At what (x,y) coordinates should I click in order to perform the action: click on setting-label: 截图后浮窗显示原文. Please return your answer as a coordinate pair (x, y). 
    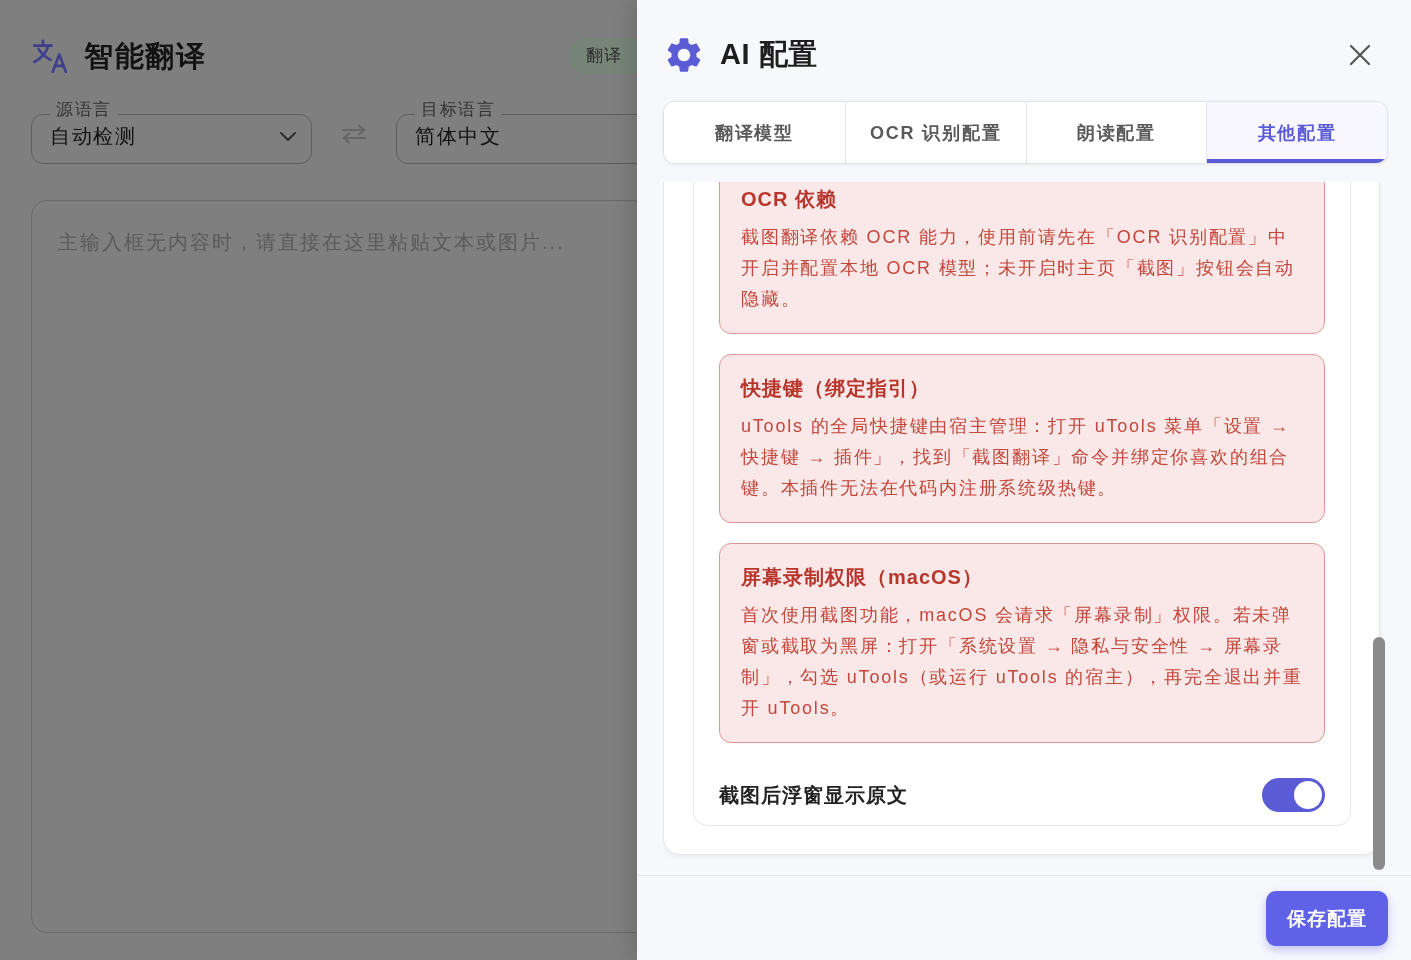
    Looking at the image, I should click on (813, 795).